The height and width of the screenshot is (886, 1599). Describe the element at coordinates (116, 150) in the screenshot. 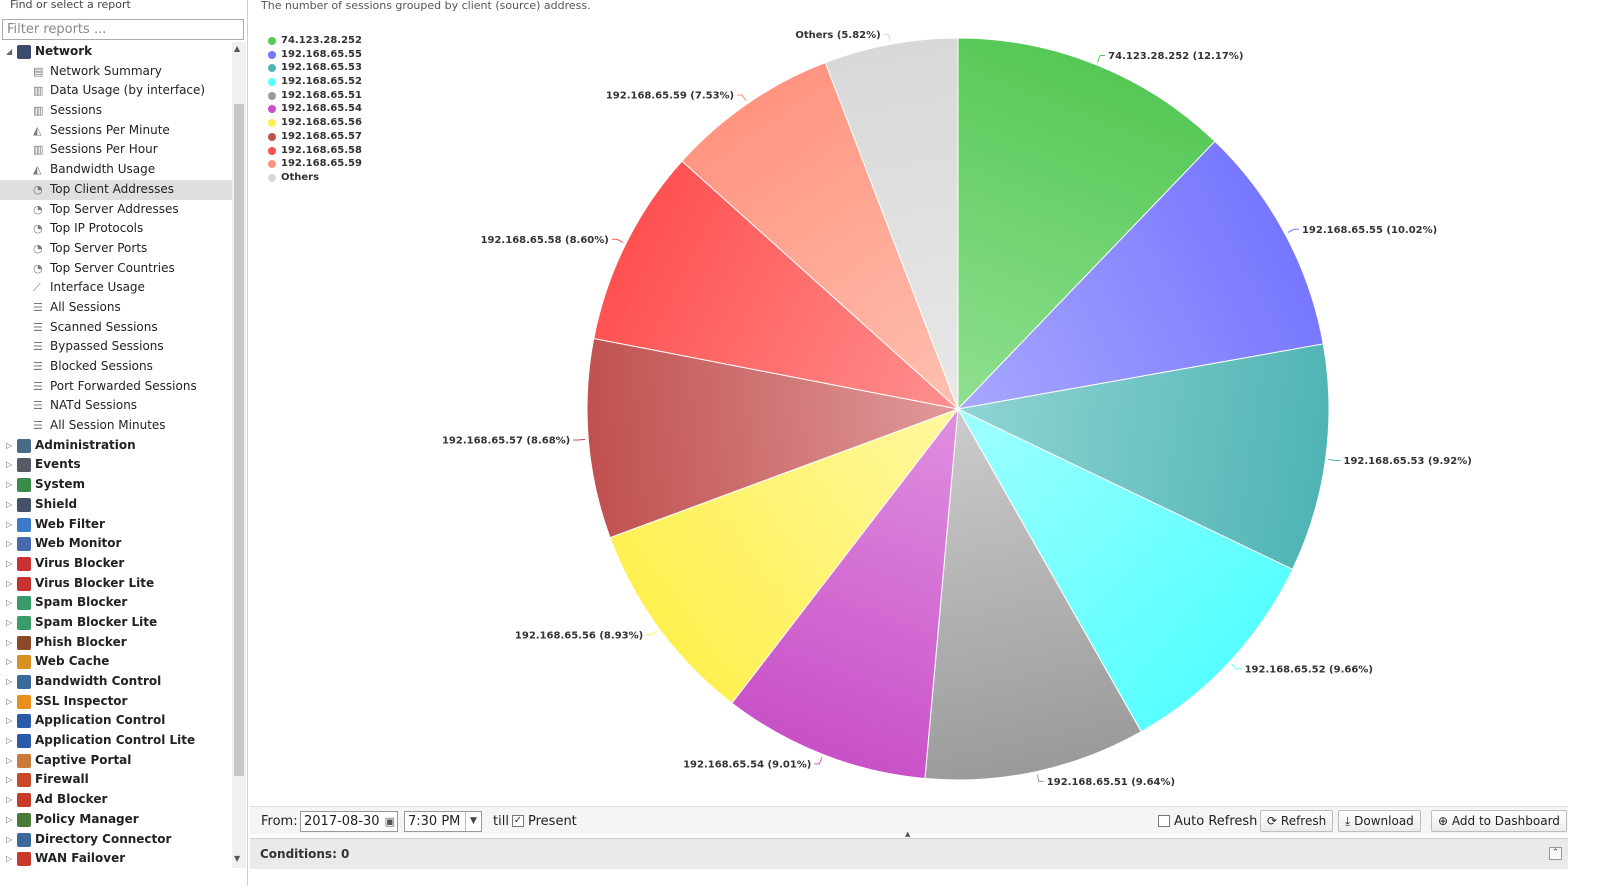

I see `tree-item-sessions-per-hour: ▥ Sessions Per Hour` at that location.